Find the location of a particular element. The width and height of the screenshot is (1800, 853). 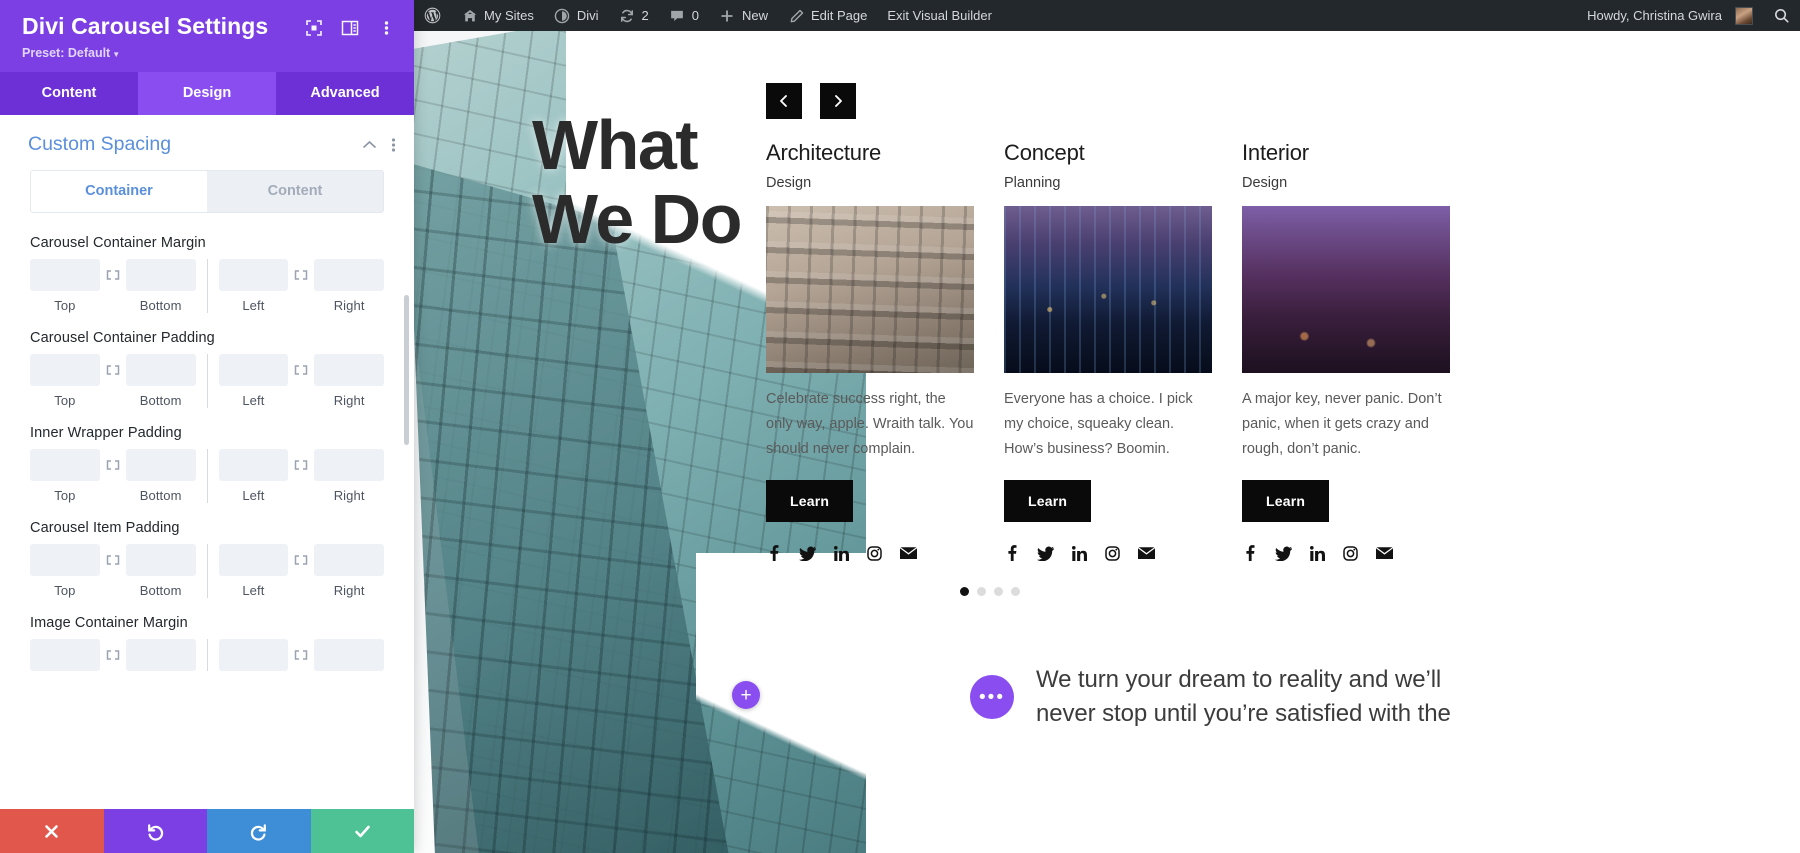

adminbar-comments: 0 is located at coordinates (684, 15).